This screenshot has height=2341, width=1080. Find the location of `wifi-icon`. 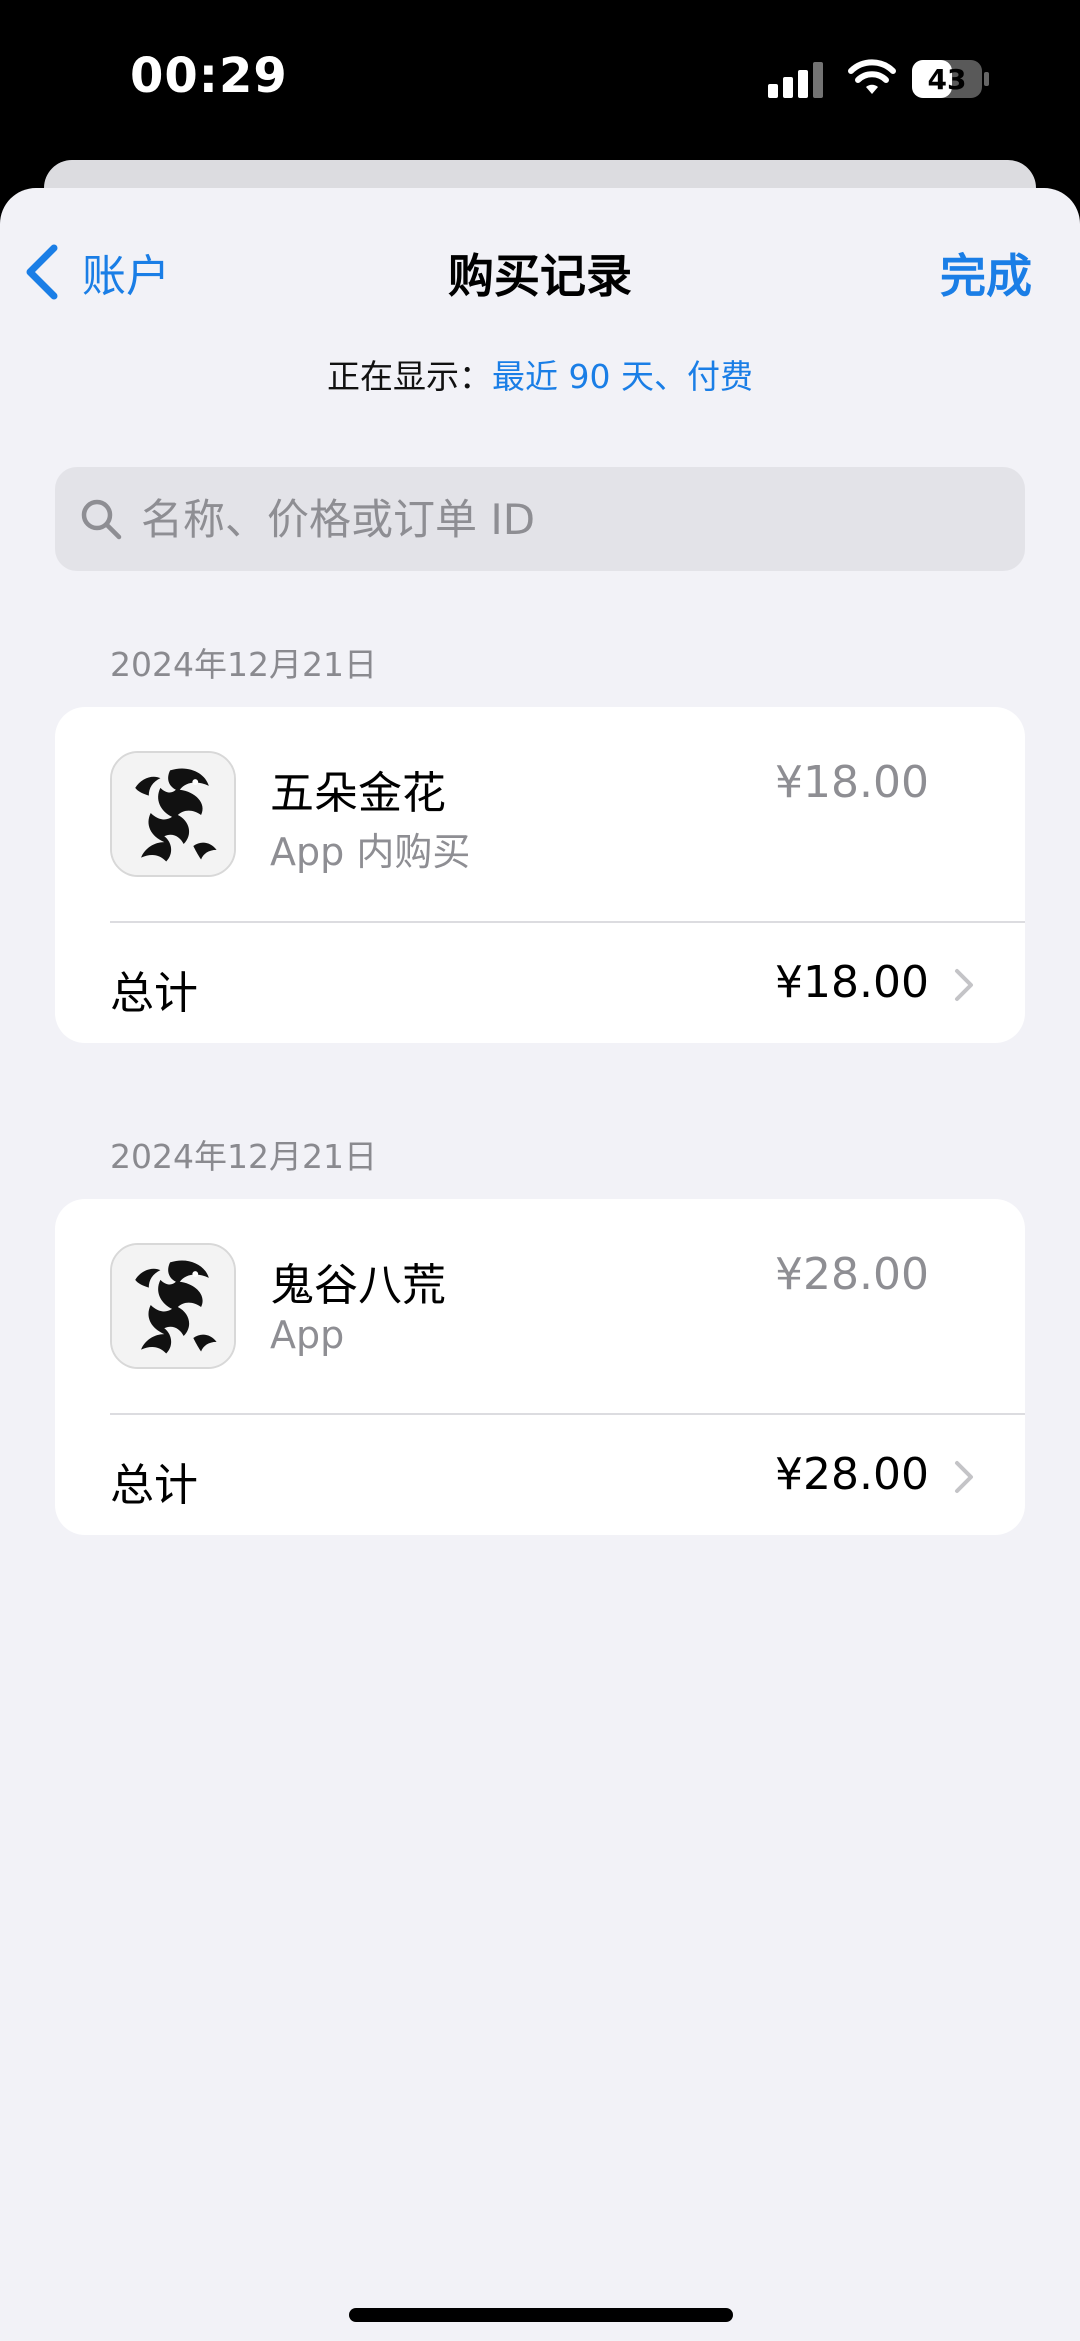

wifi-icon is located at coordinates (872, 76).